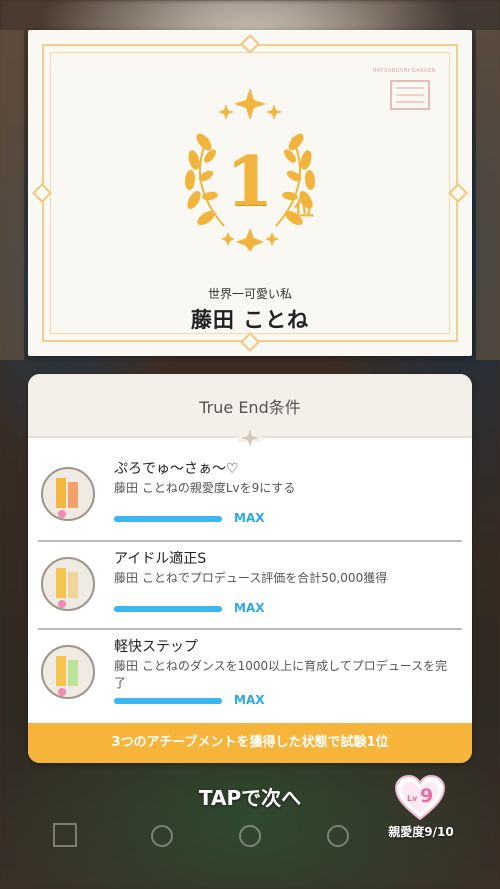 The width and height of the screenshot is (500, 889). What do you see at coordinates (427, 796) in the screenshot?
I see `affinity-level: 9` at bounding box center [427, 796].